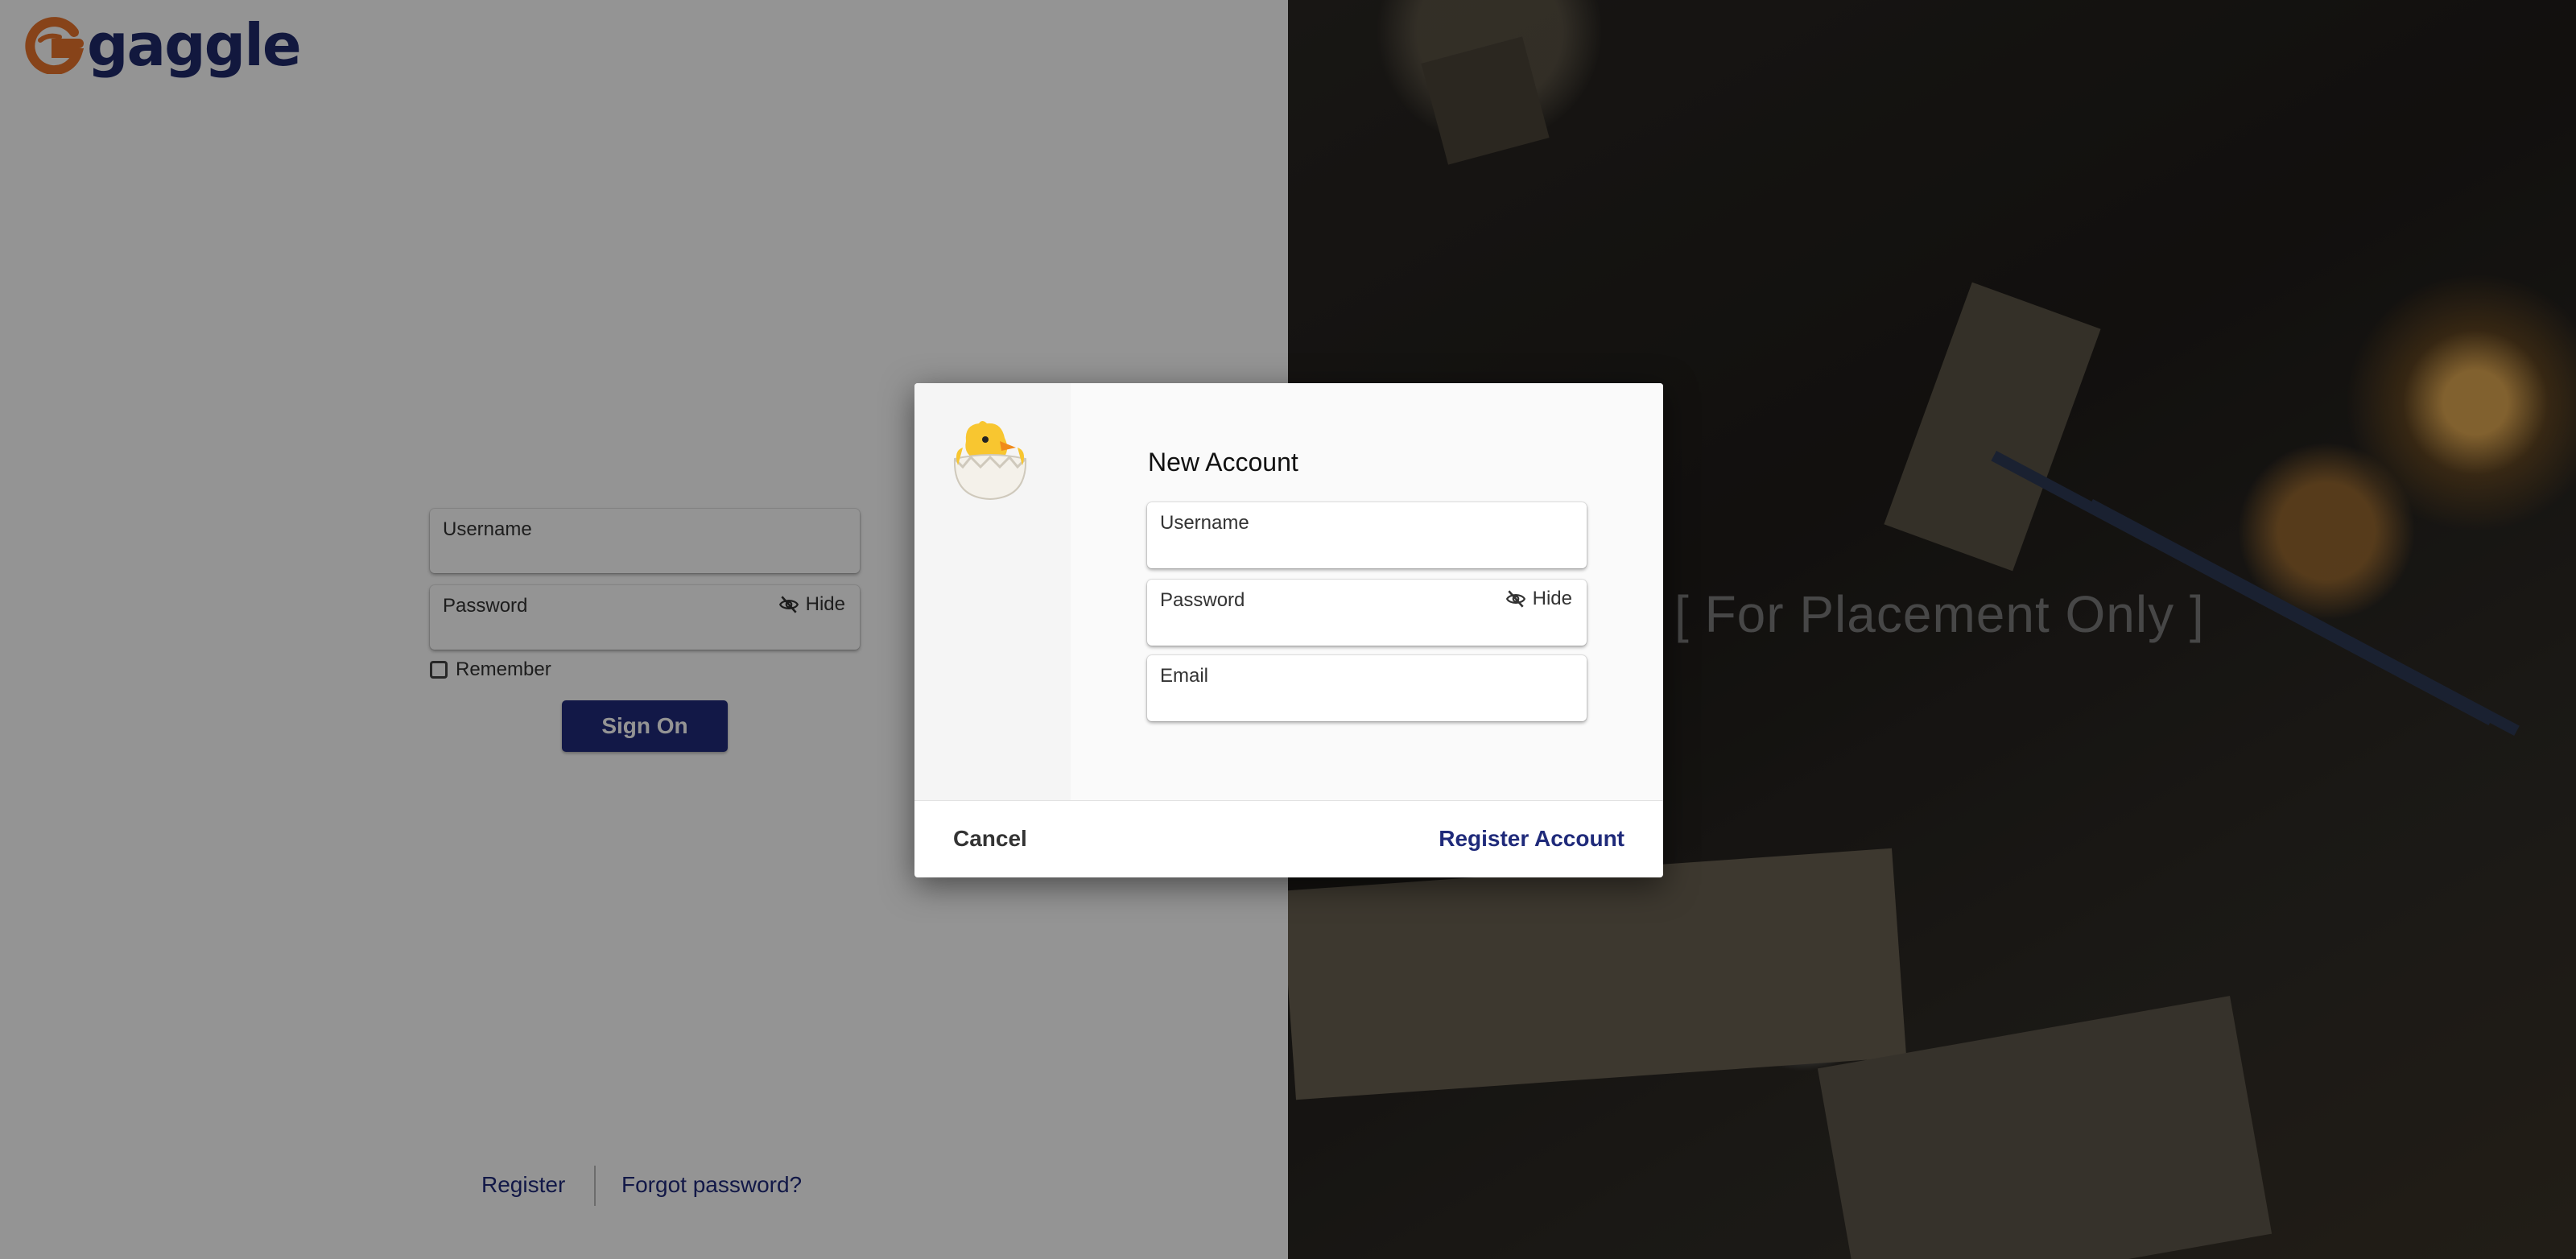 This screenshot has width=2576, height=1259. Describe the element at coordinates (1204, 523) in the screenshot. I see `username-label: Username` at that location.